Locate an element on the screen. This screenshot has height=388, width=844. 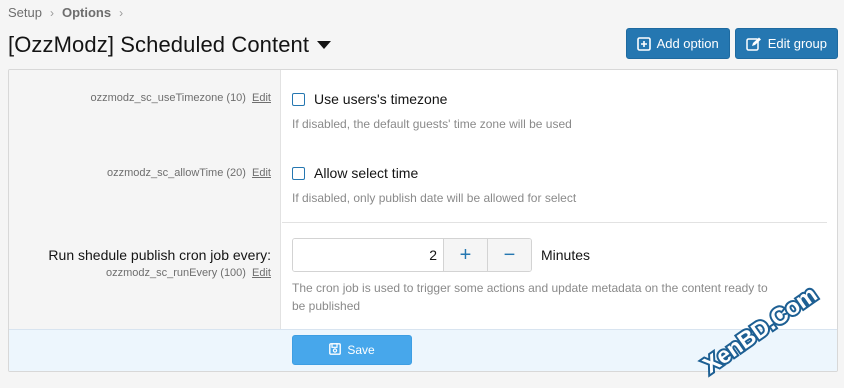
option-meta: ozzmodz_sc_useTimezone (10) Edit is located at coordinates (180, 98).